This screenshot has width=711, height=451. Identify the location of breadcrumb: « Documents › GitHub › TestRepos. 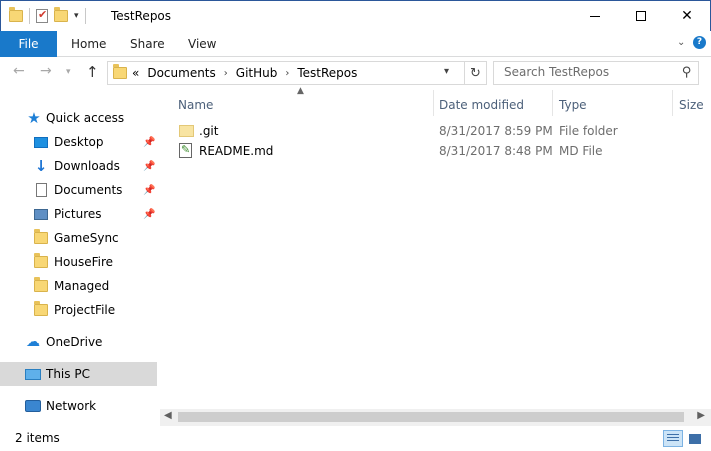
(244, 73).